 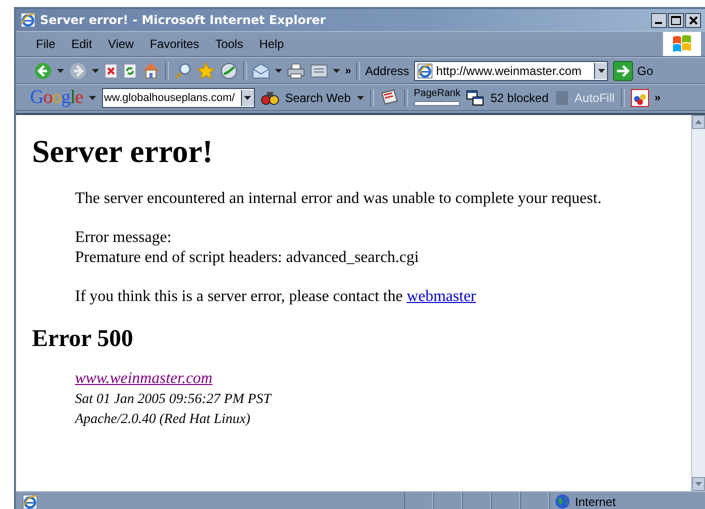 I want to click on close-icon, so click(x=693, y=20).